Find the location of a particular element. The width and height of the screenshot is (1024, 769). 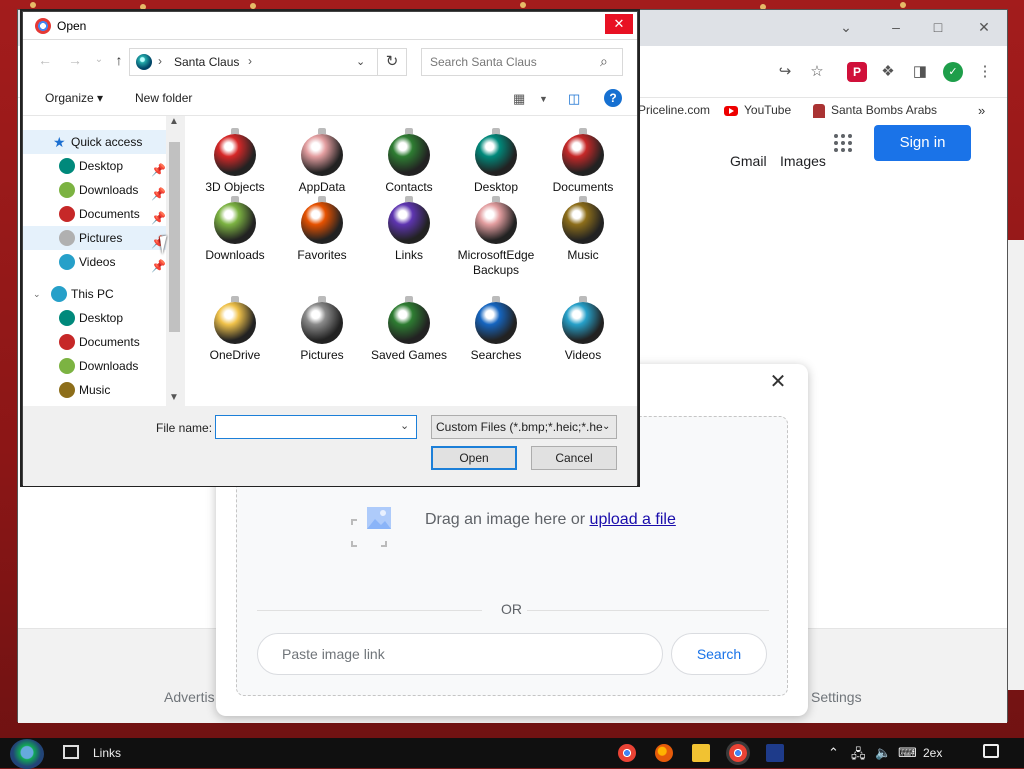

page-scrollbar is located at coordinates (1016, 465).